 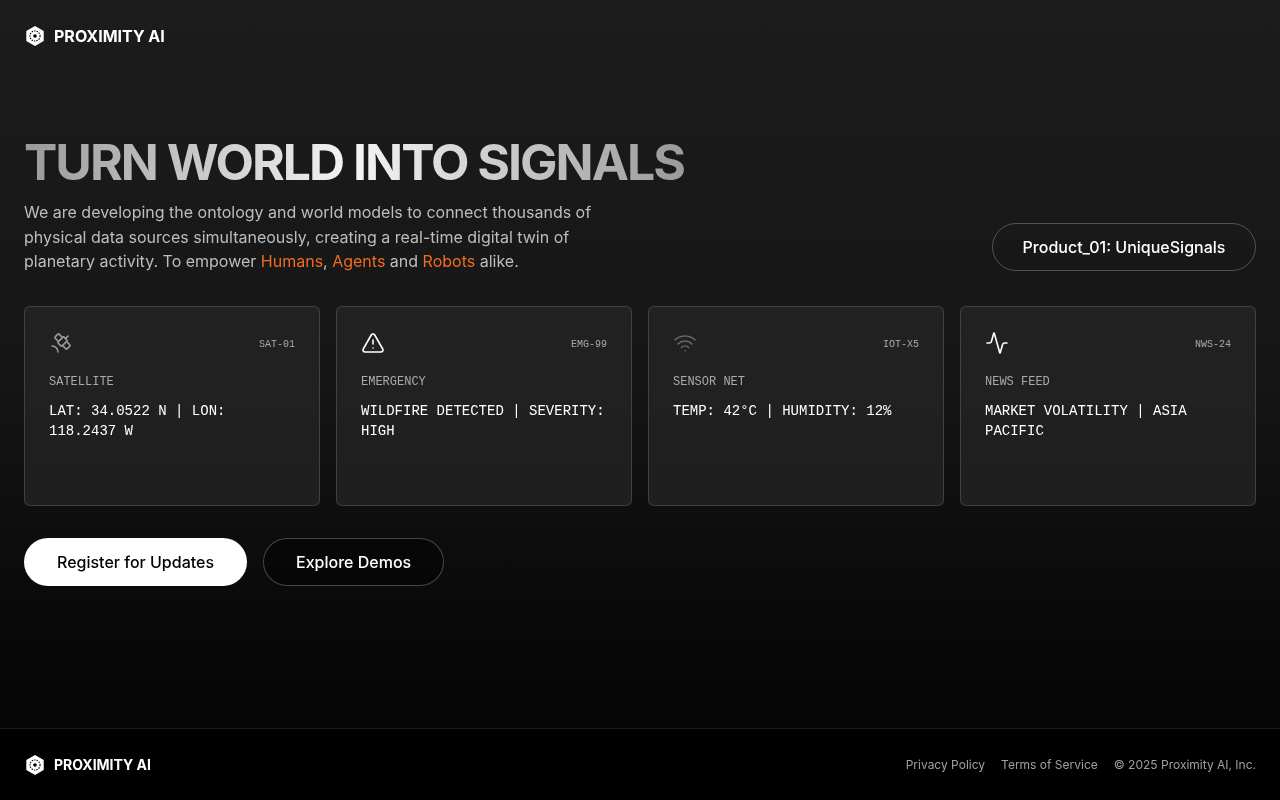 What do you see at coordinates (82, 382) in the screenshot?
I see `card-label: SATELLITE` at bounding box center [82, 382].